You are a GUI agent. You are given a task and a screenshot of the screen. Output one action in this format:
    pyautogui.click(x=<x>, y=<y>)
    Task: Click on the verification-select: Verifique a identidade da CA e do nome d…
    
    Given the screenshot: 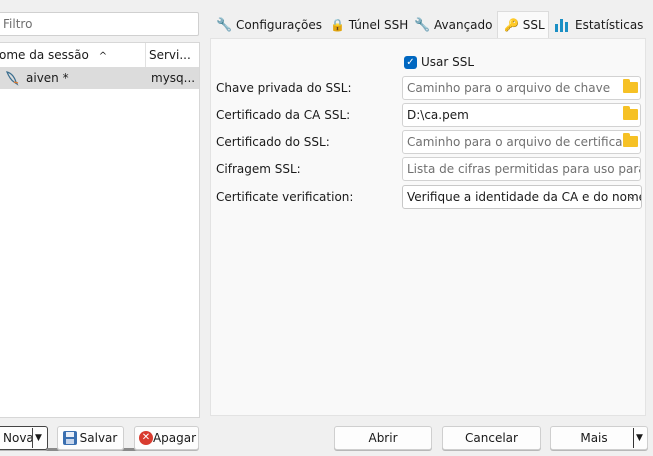 What is the action you would take?
    pyautogui.click(x=522, y=197)
    